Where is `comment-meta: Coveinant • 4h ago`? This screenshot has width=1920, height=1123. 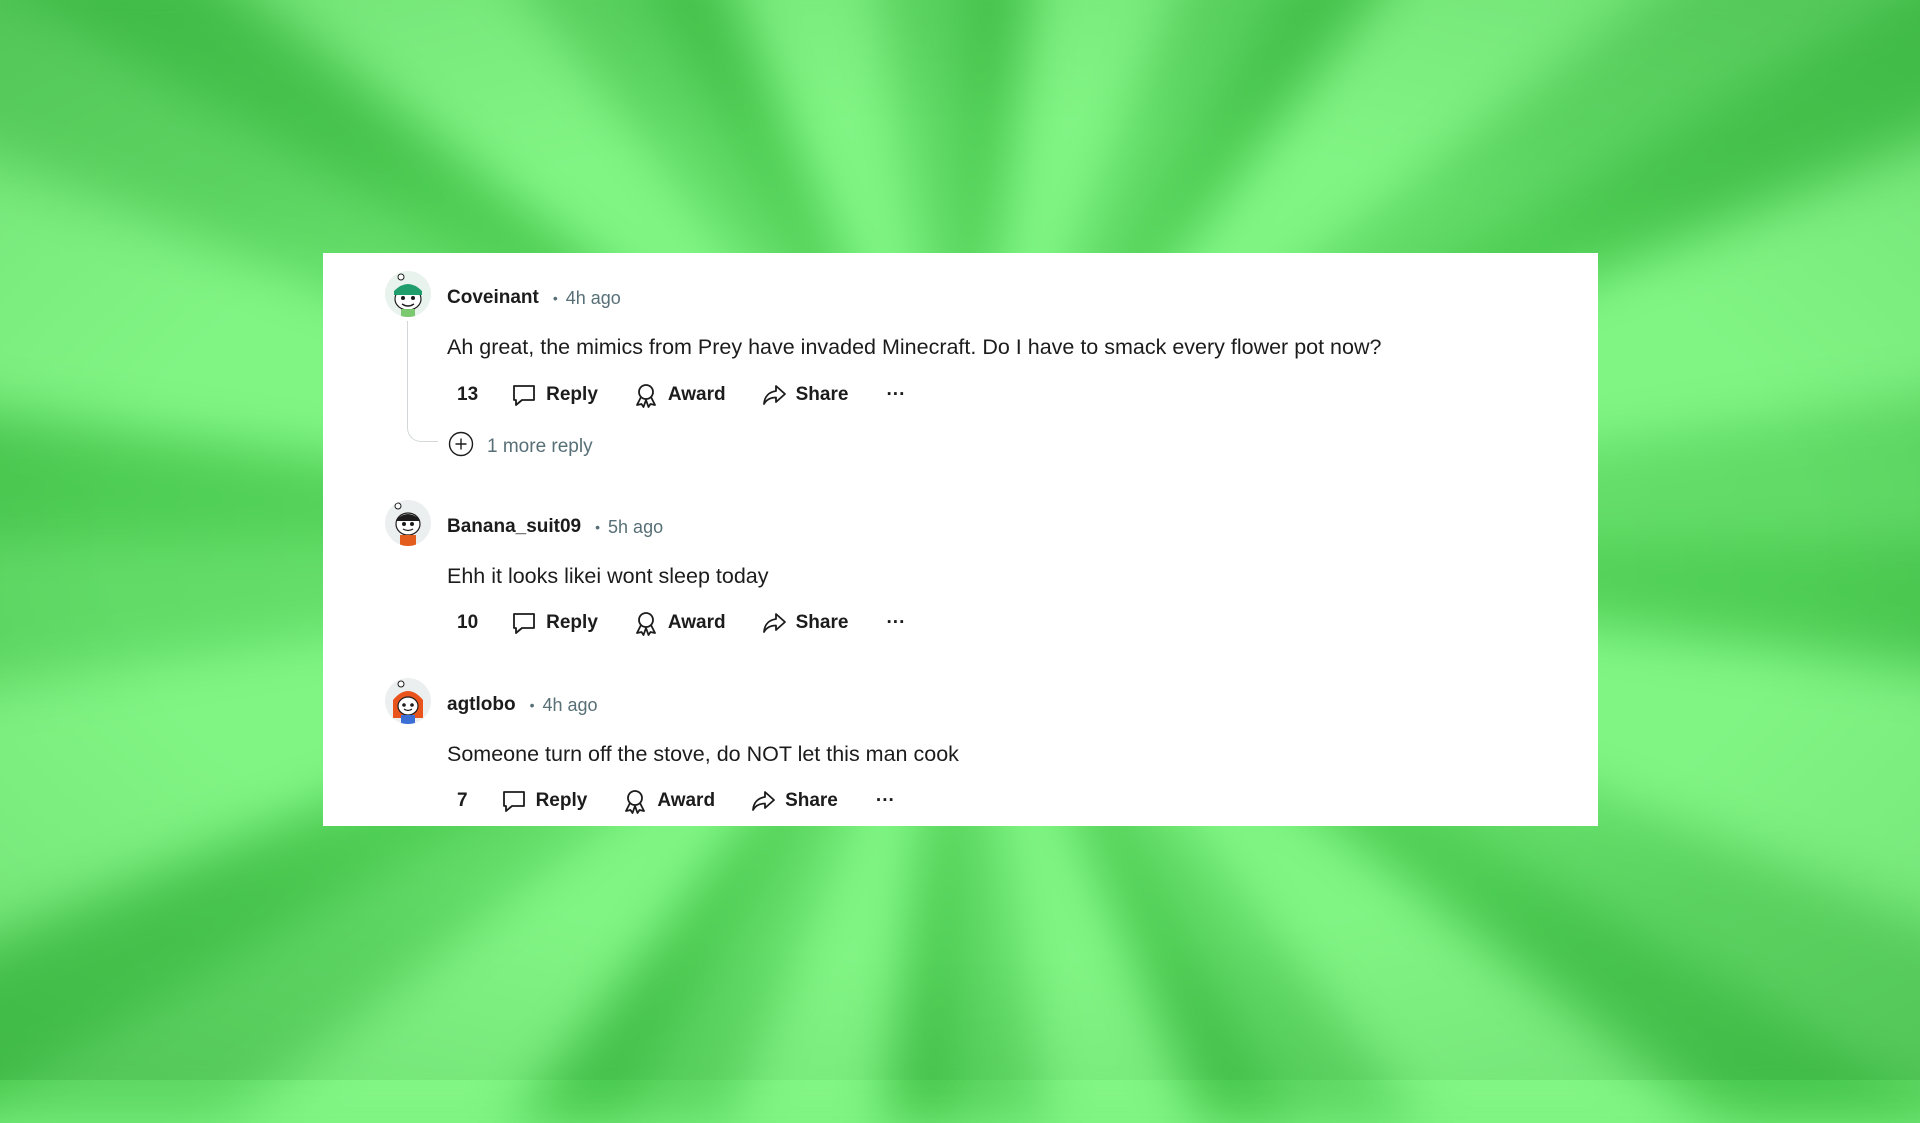
comment-meta: Coveinant • 4h ago is located at coordinates (534, 298).